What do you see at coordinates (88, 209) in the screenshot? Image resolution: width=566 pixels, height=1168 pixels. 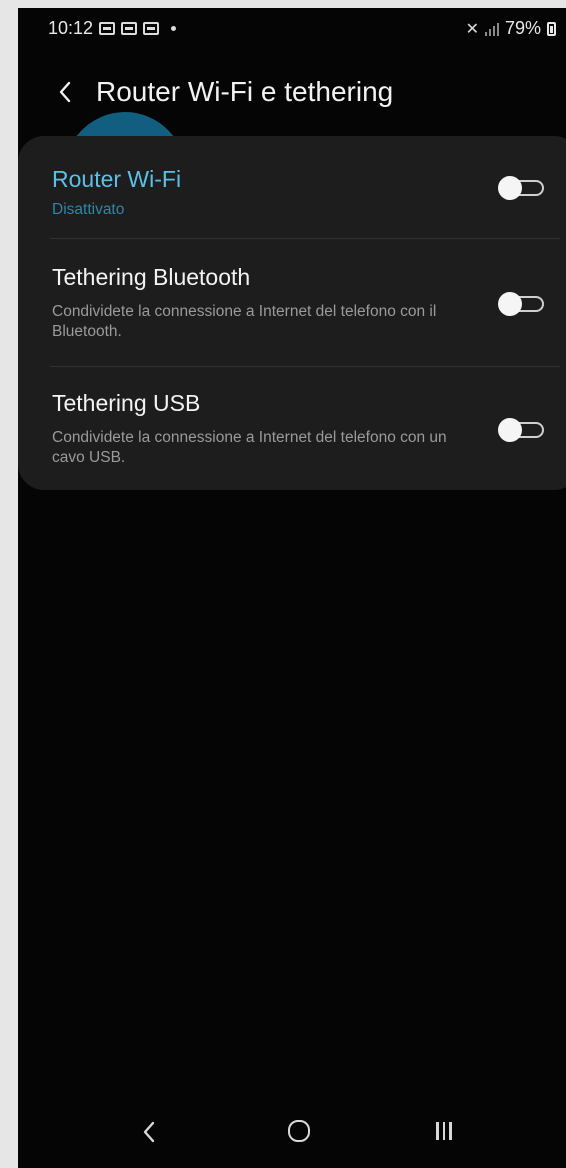 I see `setting-subtitle: Disattivato` at bounding box center [88, 209].